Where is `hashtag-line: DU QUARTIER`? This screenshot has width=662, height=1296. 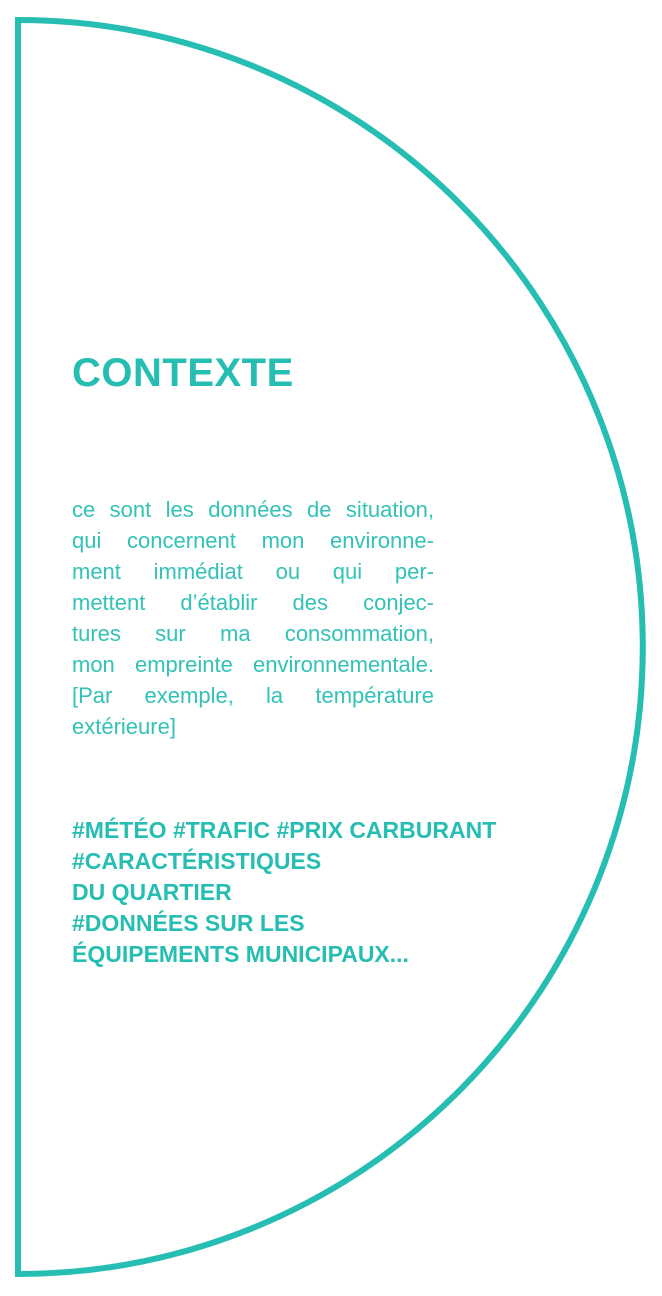 hashtag-line: DU QUARTIER is located at coordinates (152, 892).